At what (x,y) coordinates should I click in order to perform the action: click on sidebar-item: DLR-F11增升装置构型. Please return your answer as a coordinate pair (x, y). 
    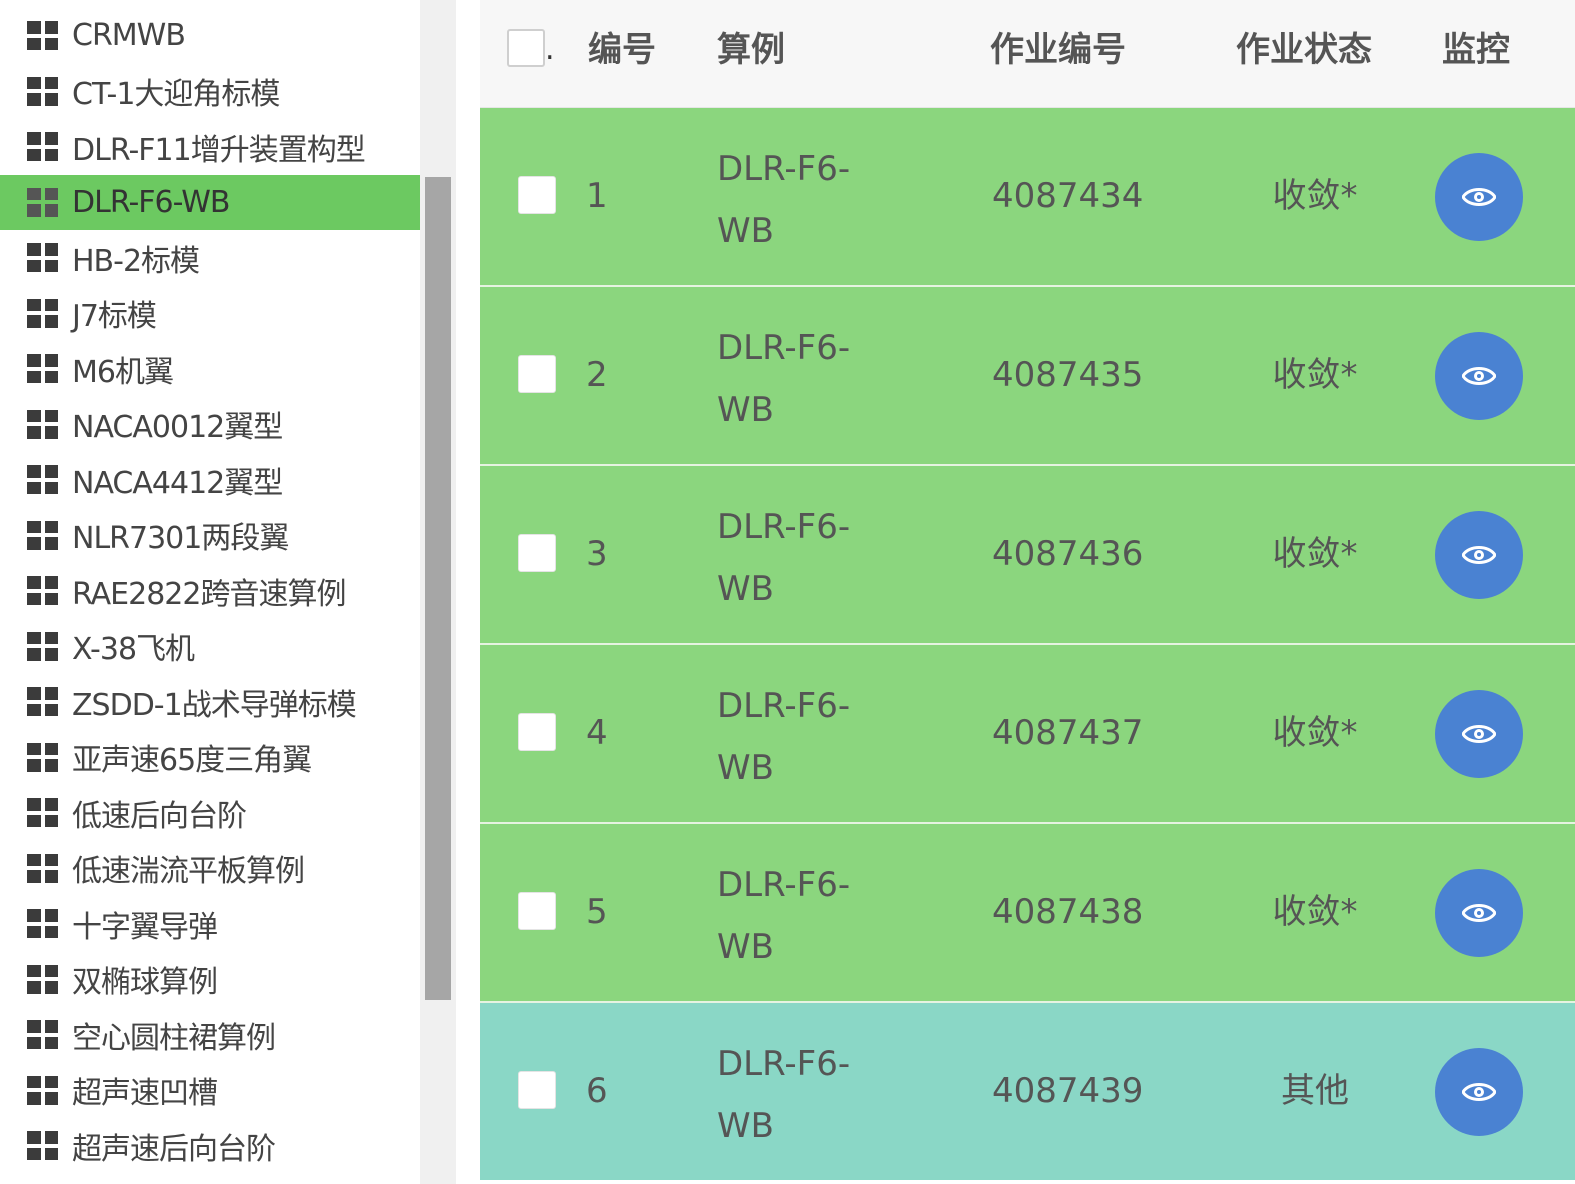
    Looking at the image, I should click on (210, 147).